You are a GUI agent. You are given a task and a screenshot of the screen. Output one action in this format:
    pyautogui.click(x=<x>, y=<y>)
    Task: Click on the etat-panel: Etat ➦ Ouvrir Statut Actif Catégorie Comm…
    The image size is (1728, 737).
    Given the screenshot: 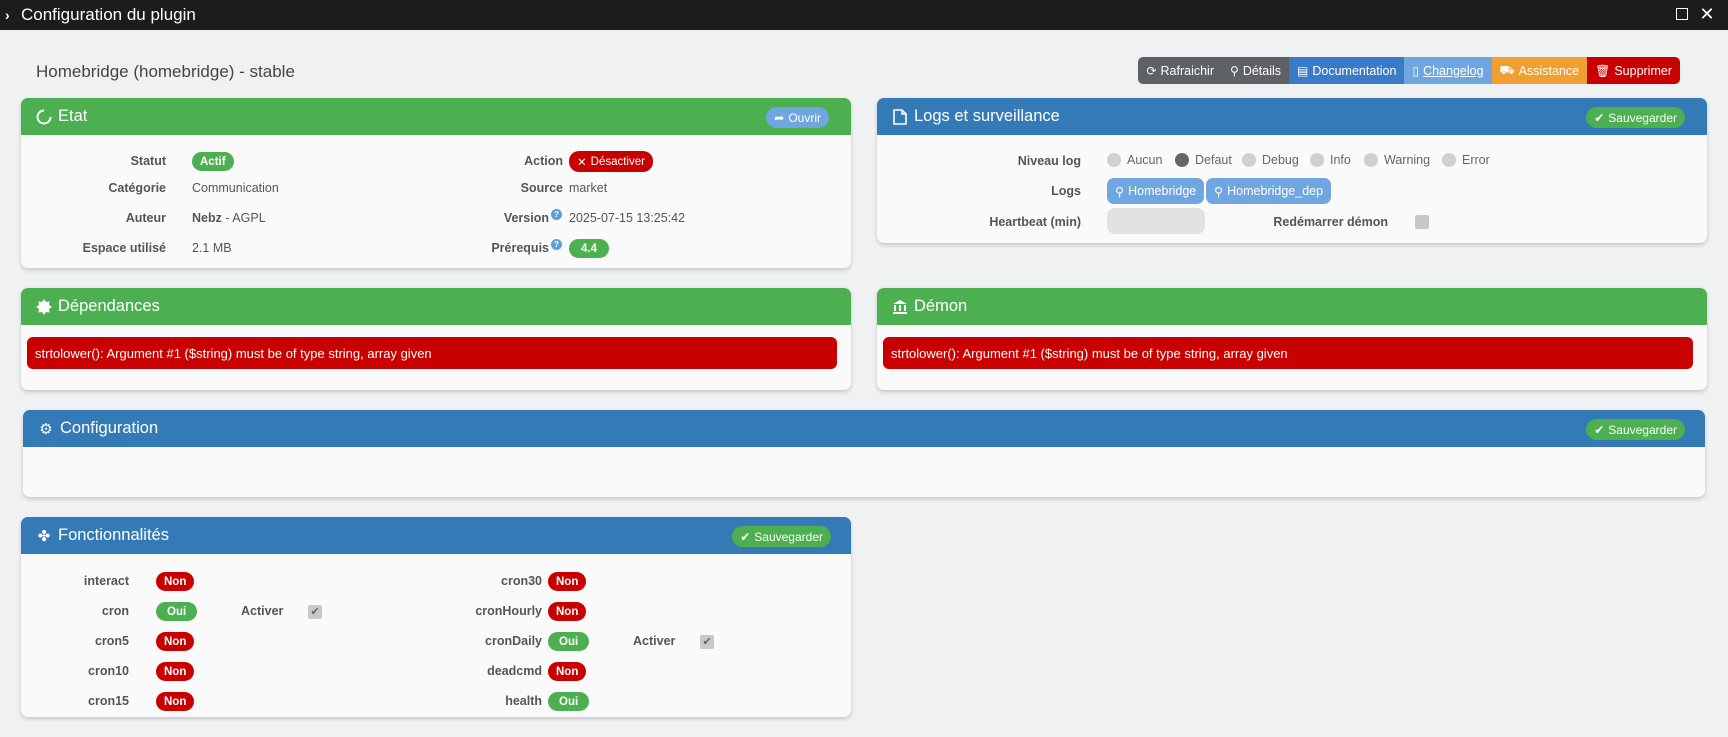 What is the action you would take?
    pyautogui.click(x=436, y=183)
    